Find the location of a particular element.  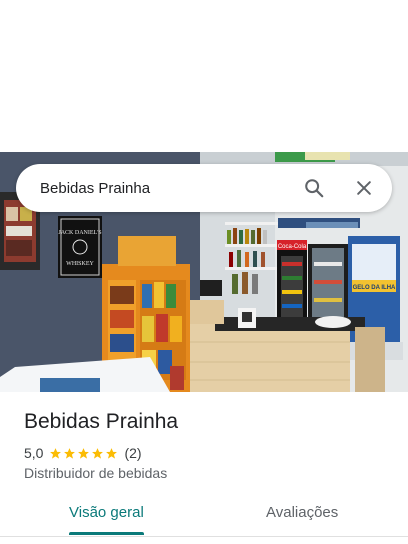

rating-value: 5,0 is located at coordinates (34, 453).